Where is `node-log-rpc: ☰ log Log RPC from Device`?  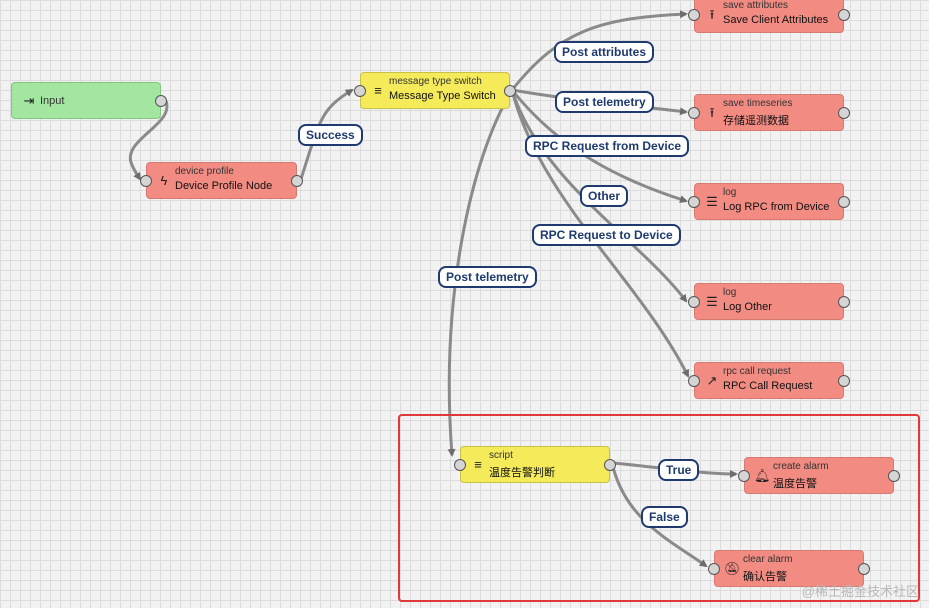
node-log-rpc: ☰ log Log RPC from Device is located at coordinates (769, 201).